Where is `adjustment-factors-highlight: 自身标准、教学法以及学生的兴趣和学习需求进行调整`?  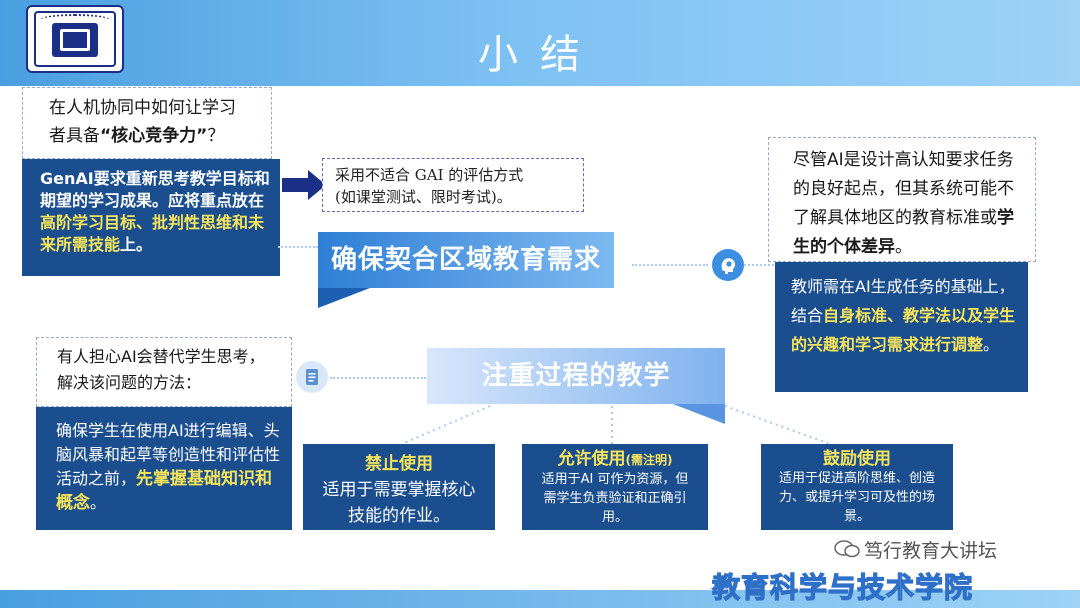 adjustment-factors-highlight: 自身标准、教学法以及学生的兴趣和学习需求进行调整 is located at coordinates (903, 330).